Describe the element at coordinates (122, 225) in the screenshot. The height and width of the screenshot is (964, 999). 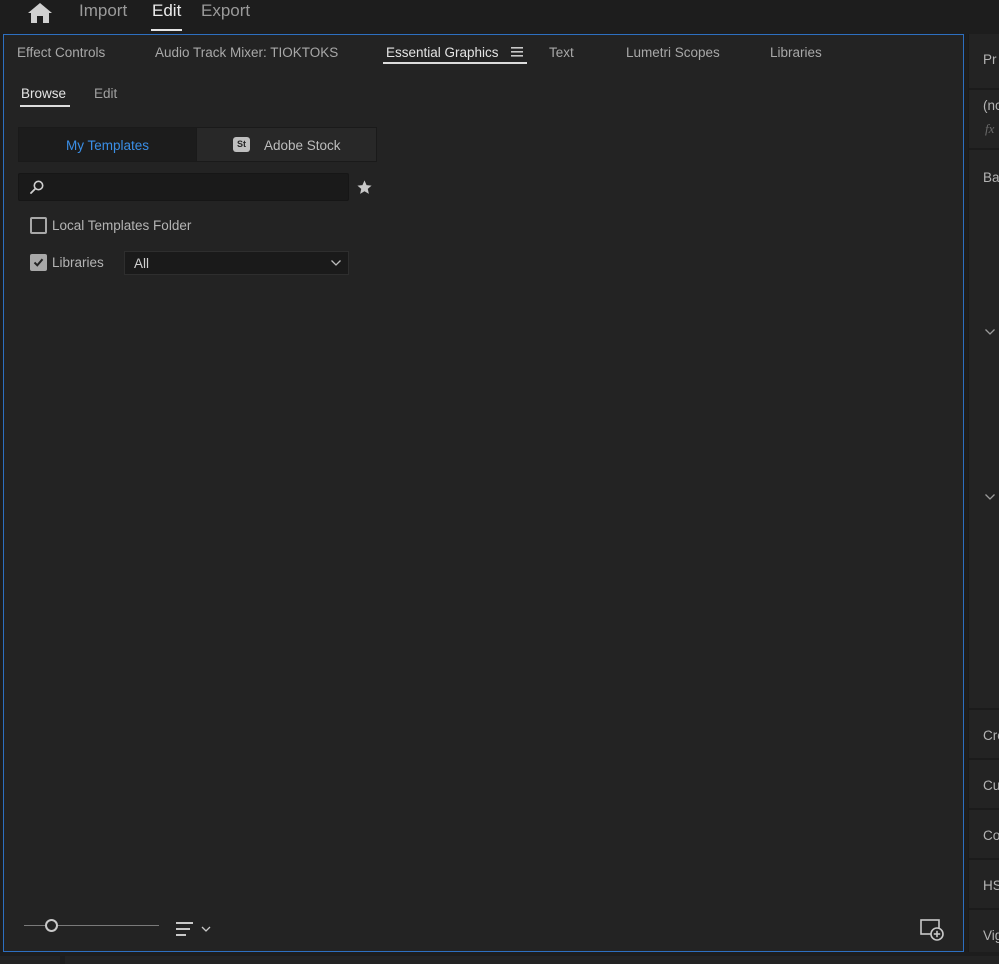
I see `local-templates-label: Local Templates Folder` at that location.